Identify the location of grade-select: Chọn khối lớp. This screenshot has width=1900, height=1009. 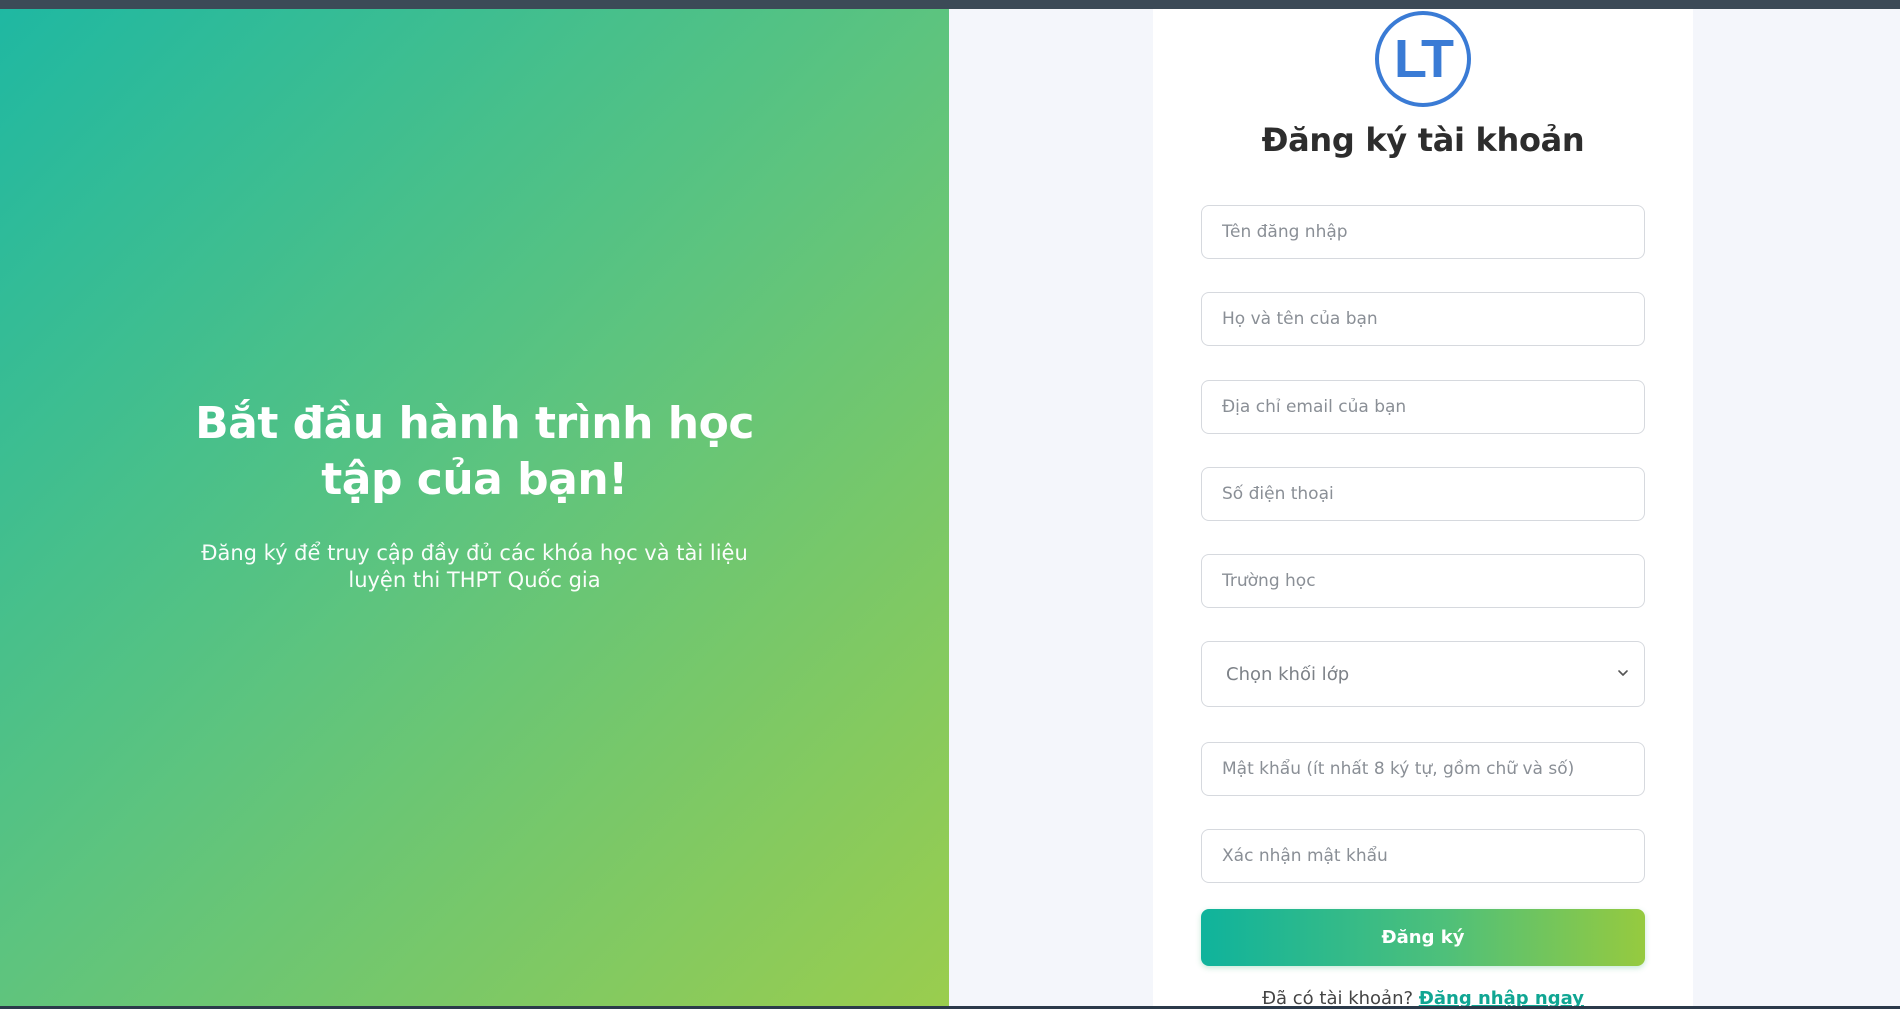
(1423, 674).